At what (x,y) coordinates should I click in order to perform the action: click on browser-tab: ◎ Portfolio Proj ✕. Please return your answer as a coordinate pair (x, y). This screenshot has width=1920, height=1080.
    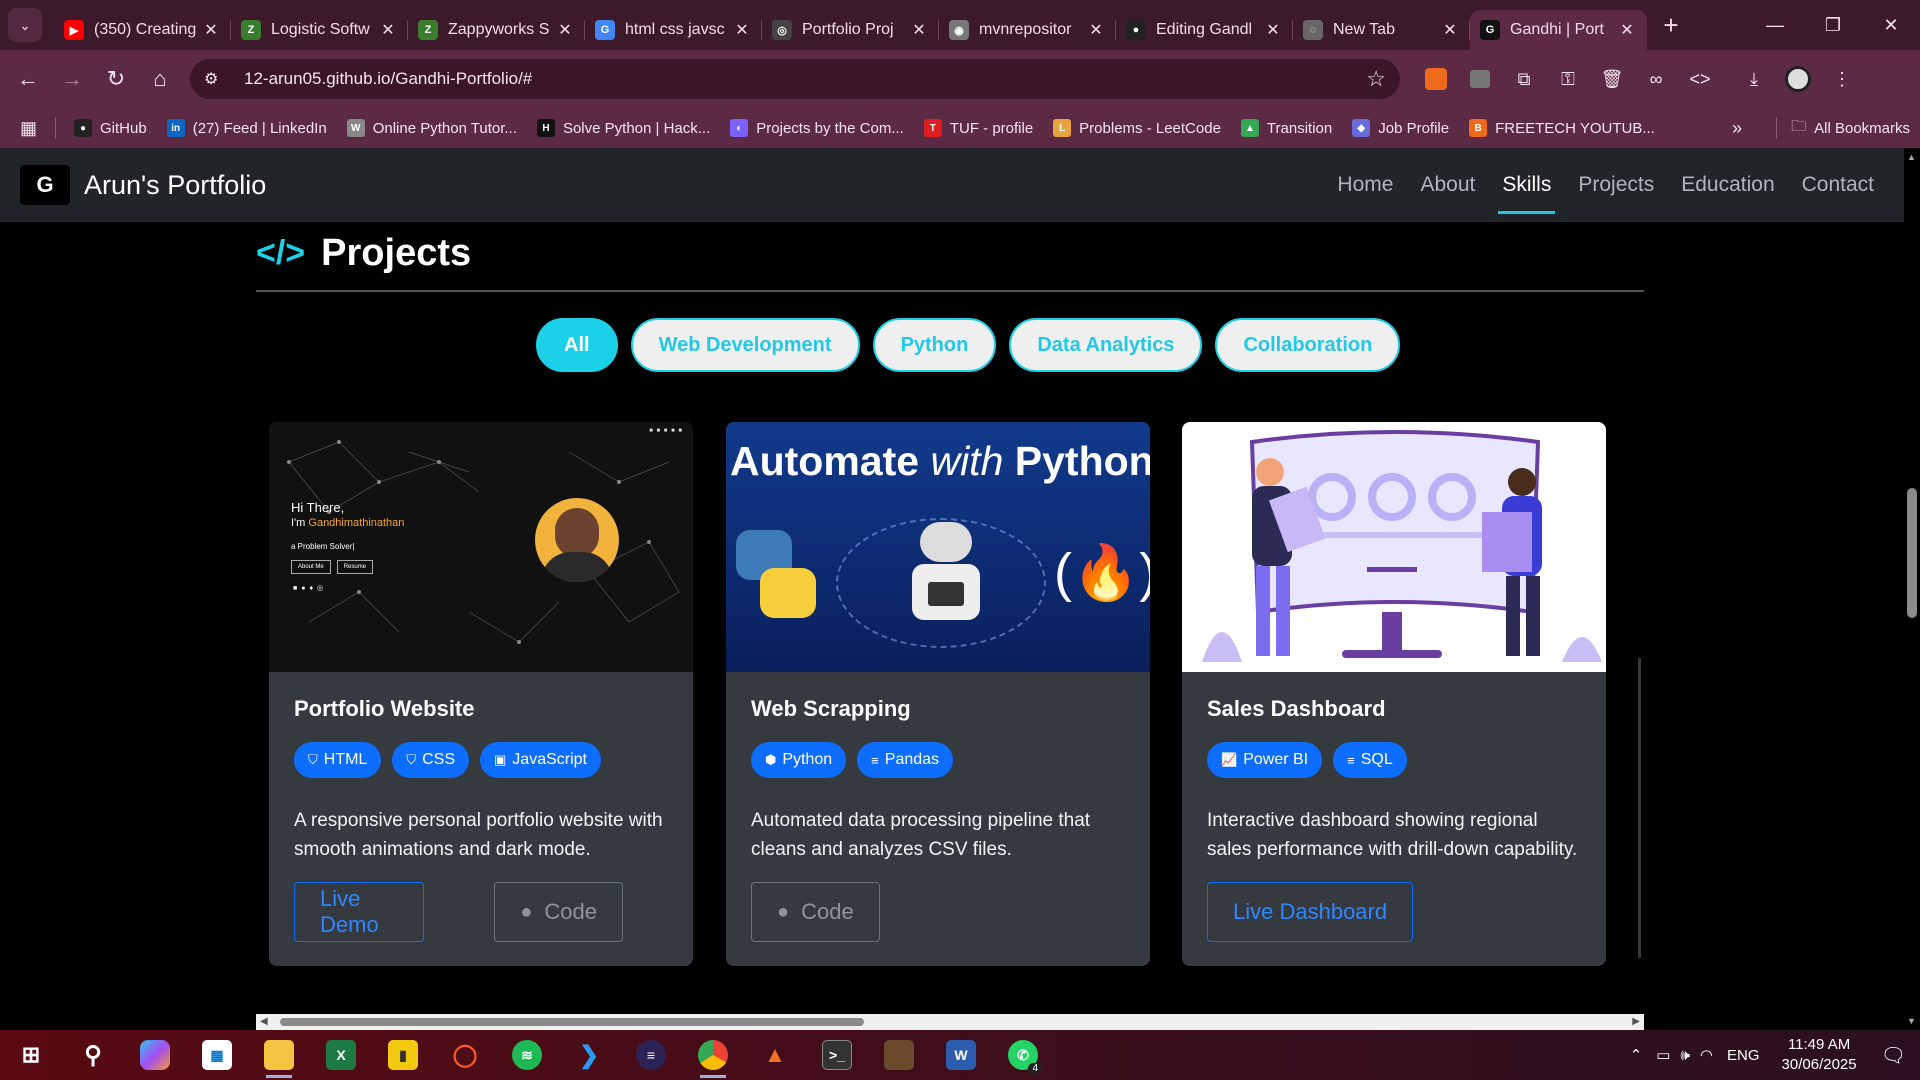
    Looking at the image, I should click on (850, 30).